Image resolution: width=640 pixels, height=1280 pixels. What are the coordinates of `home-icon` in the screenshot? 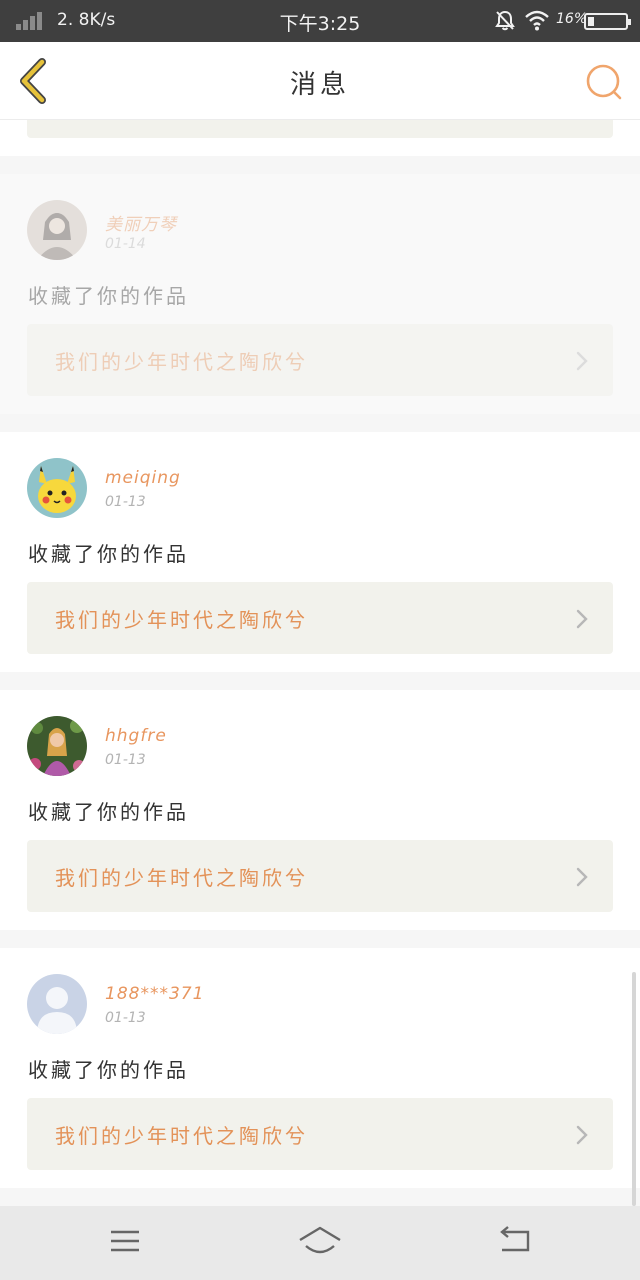 It's located at (320, 1241).